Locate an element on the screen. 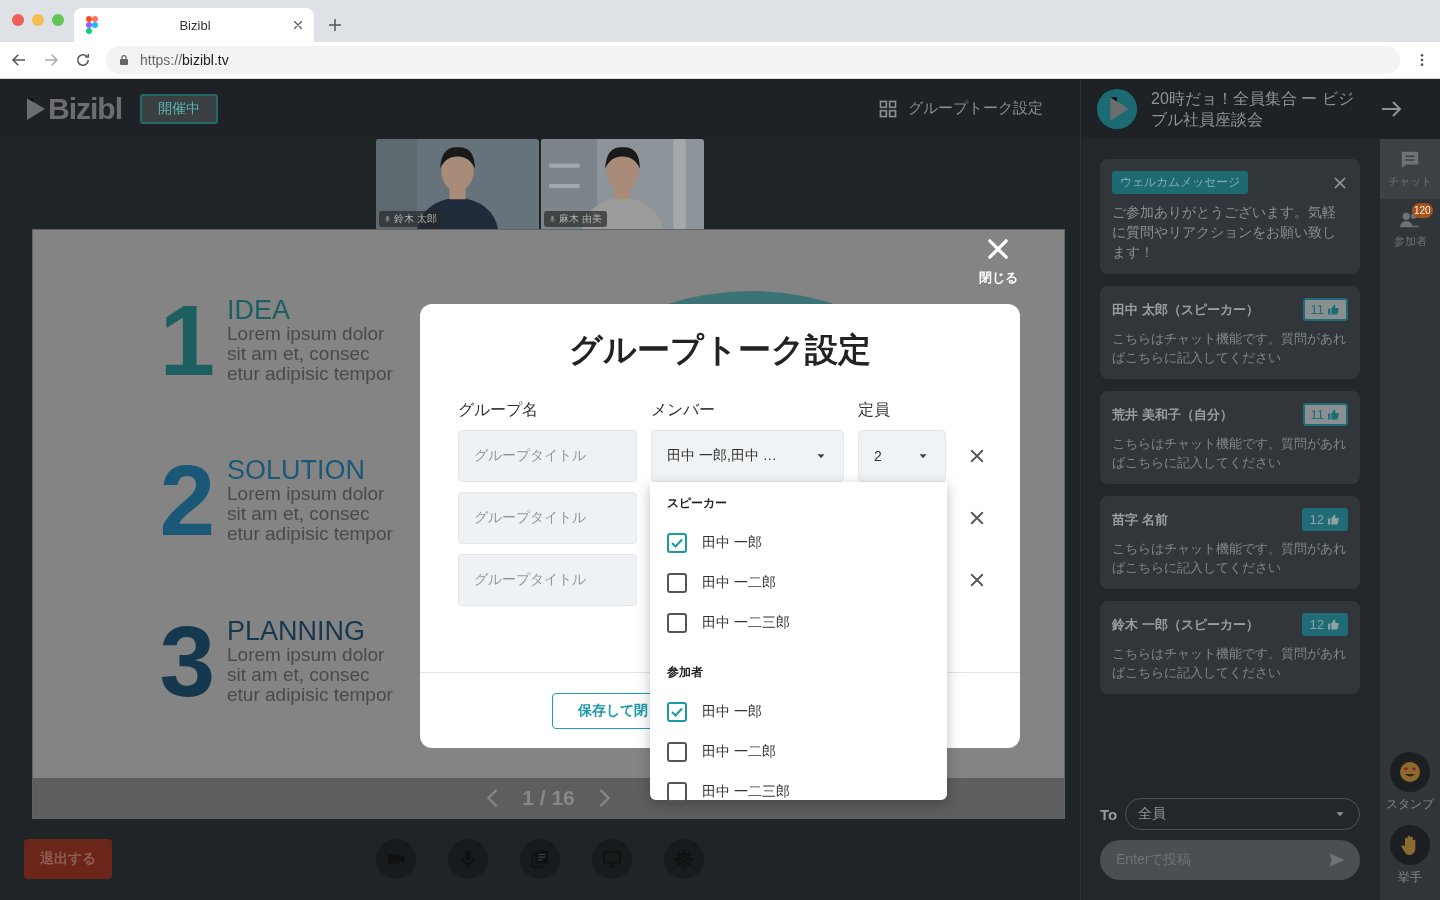 The image size is (1440, 900). grid-icon is located at coordinates (888, 108).